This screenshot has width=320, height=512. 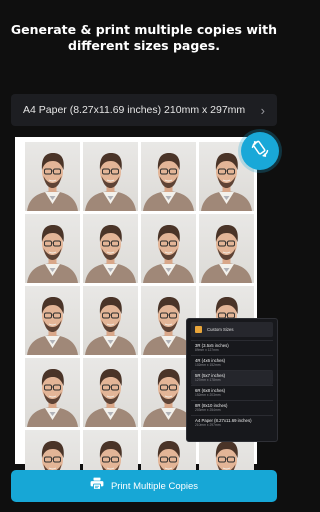 I want to click on rotate-icon, so click(x=260, y=151).